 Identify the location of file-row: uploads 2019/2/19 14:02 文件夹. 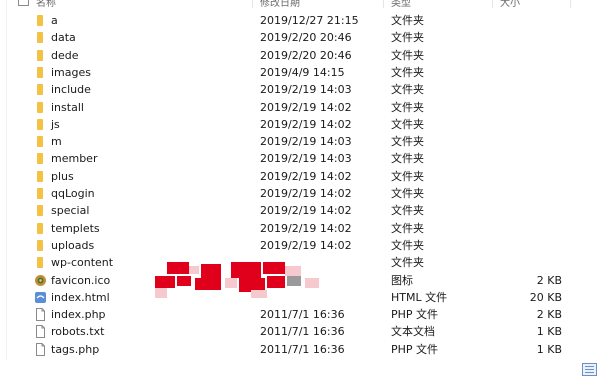
(295, 245).